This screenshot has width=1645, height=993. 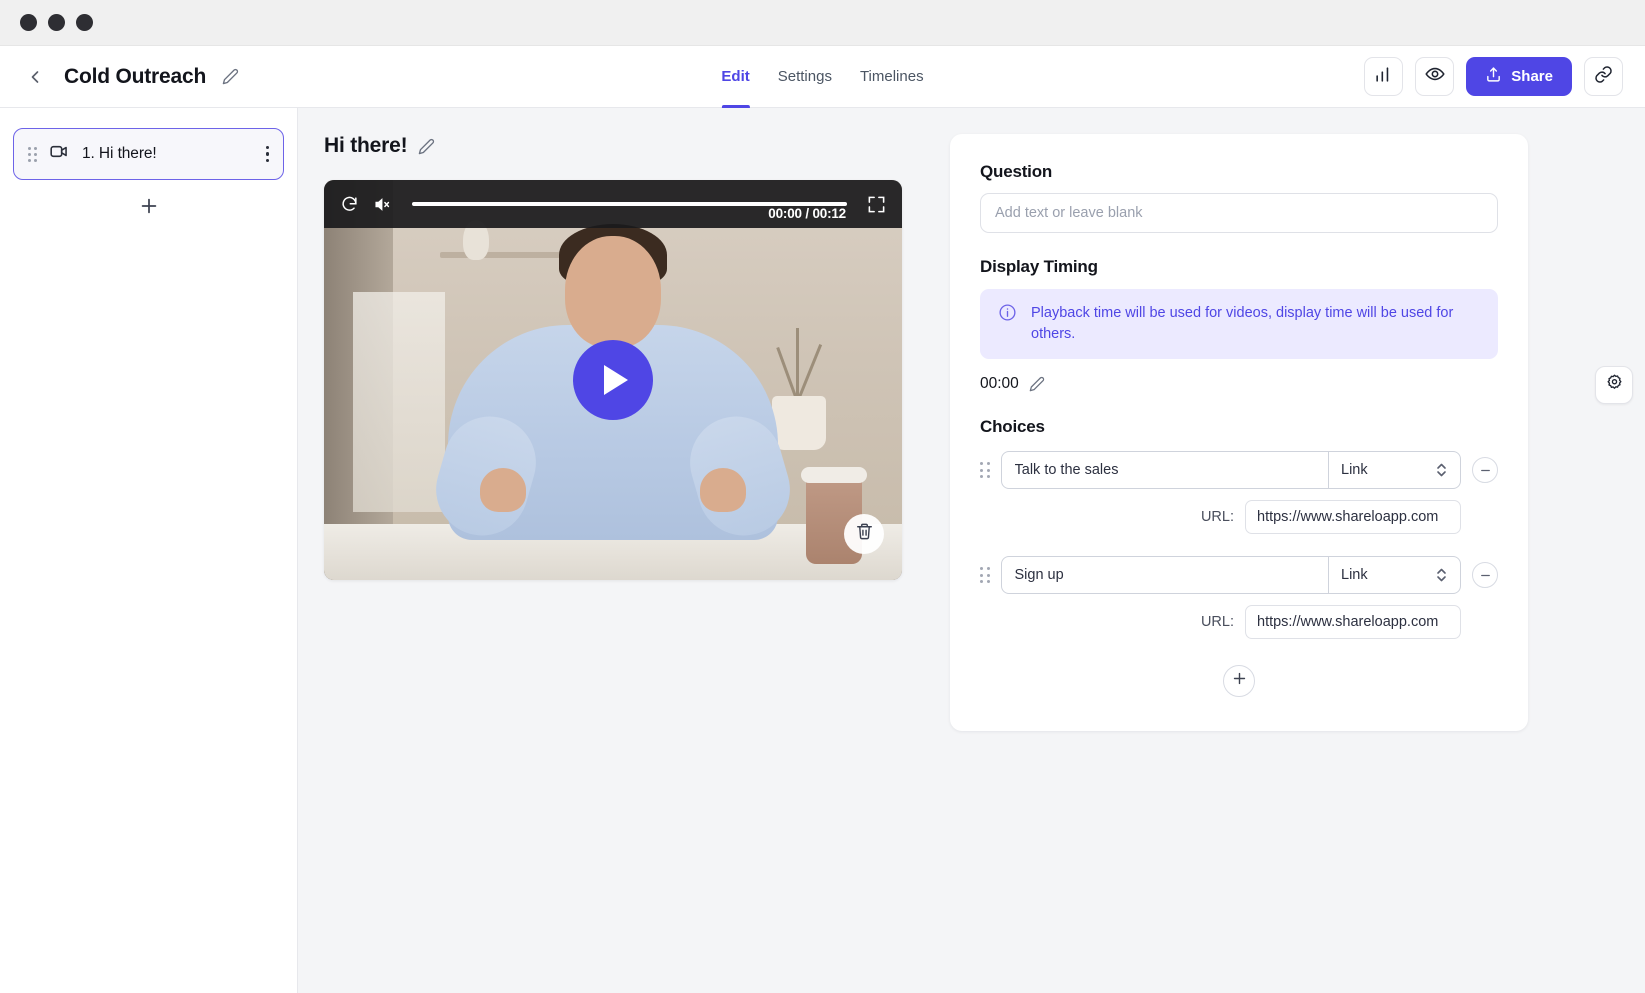 I want to click on share-button-label: Share, so click(x=1532, y=76).